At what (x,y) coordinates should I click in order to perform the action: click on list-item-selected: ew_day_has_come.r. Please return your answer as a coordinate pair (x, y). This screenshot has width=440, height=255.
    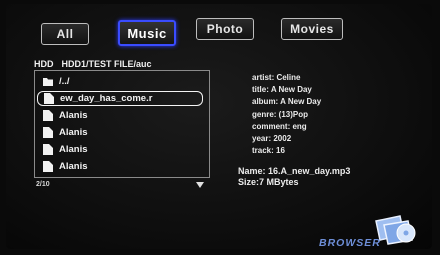
    Looking at the image, I should click on (120, 98).